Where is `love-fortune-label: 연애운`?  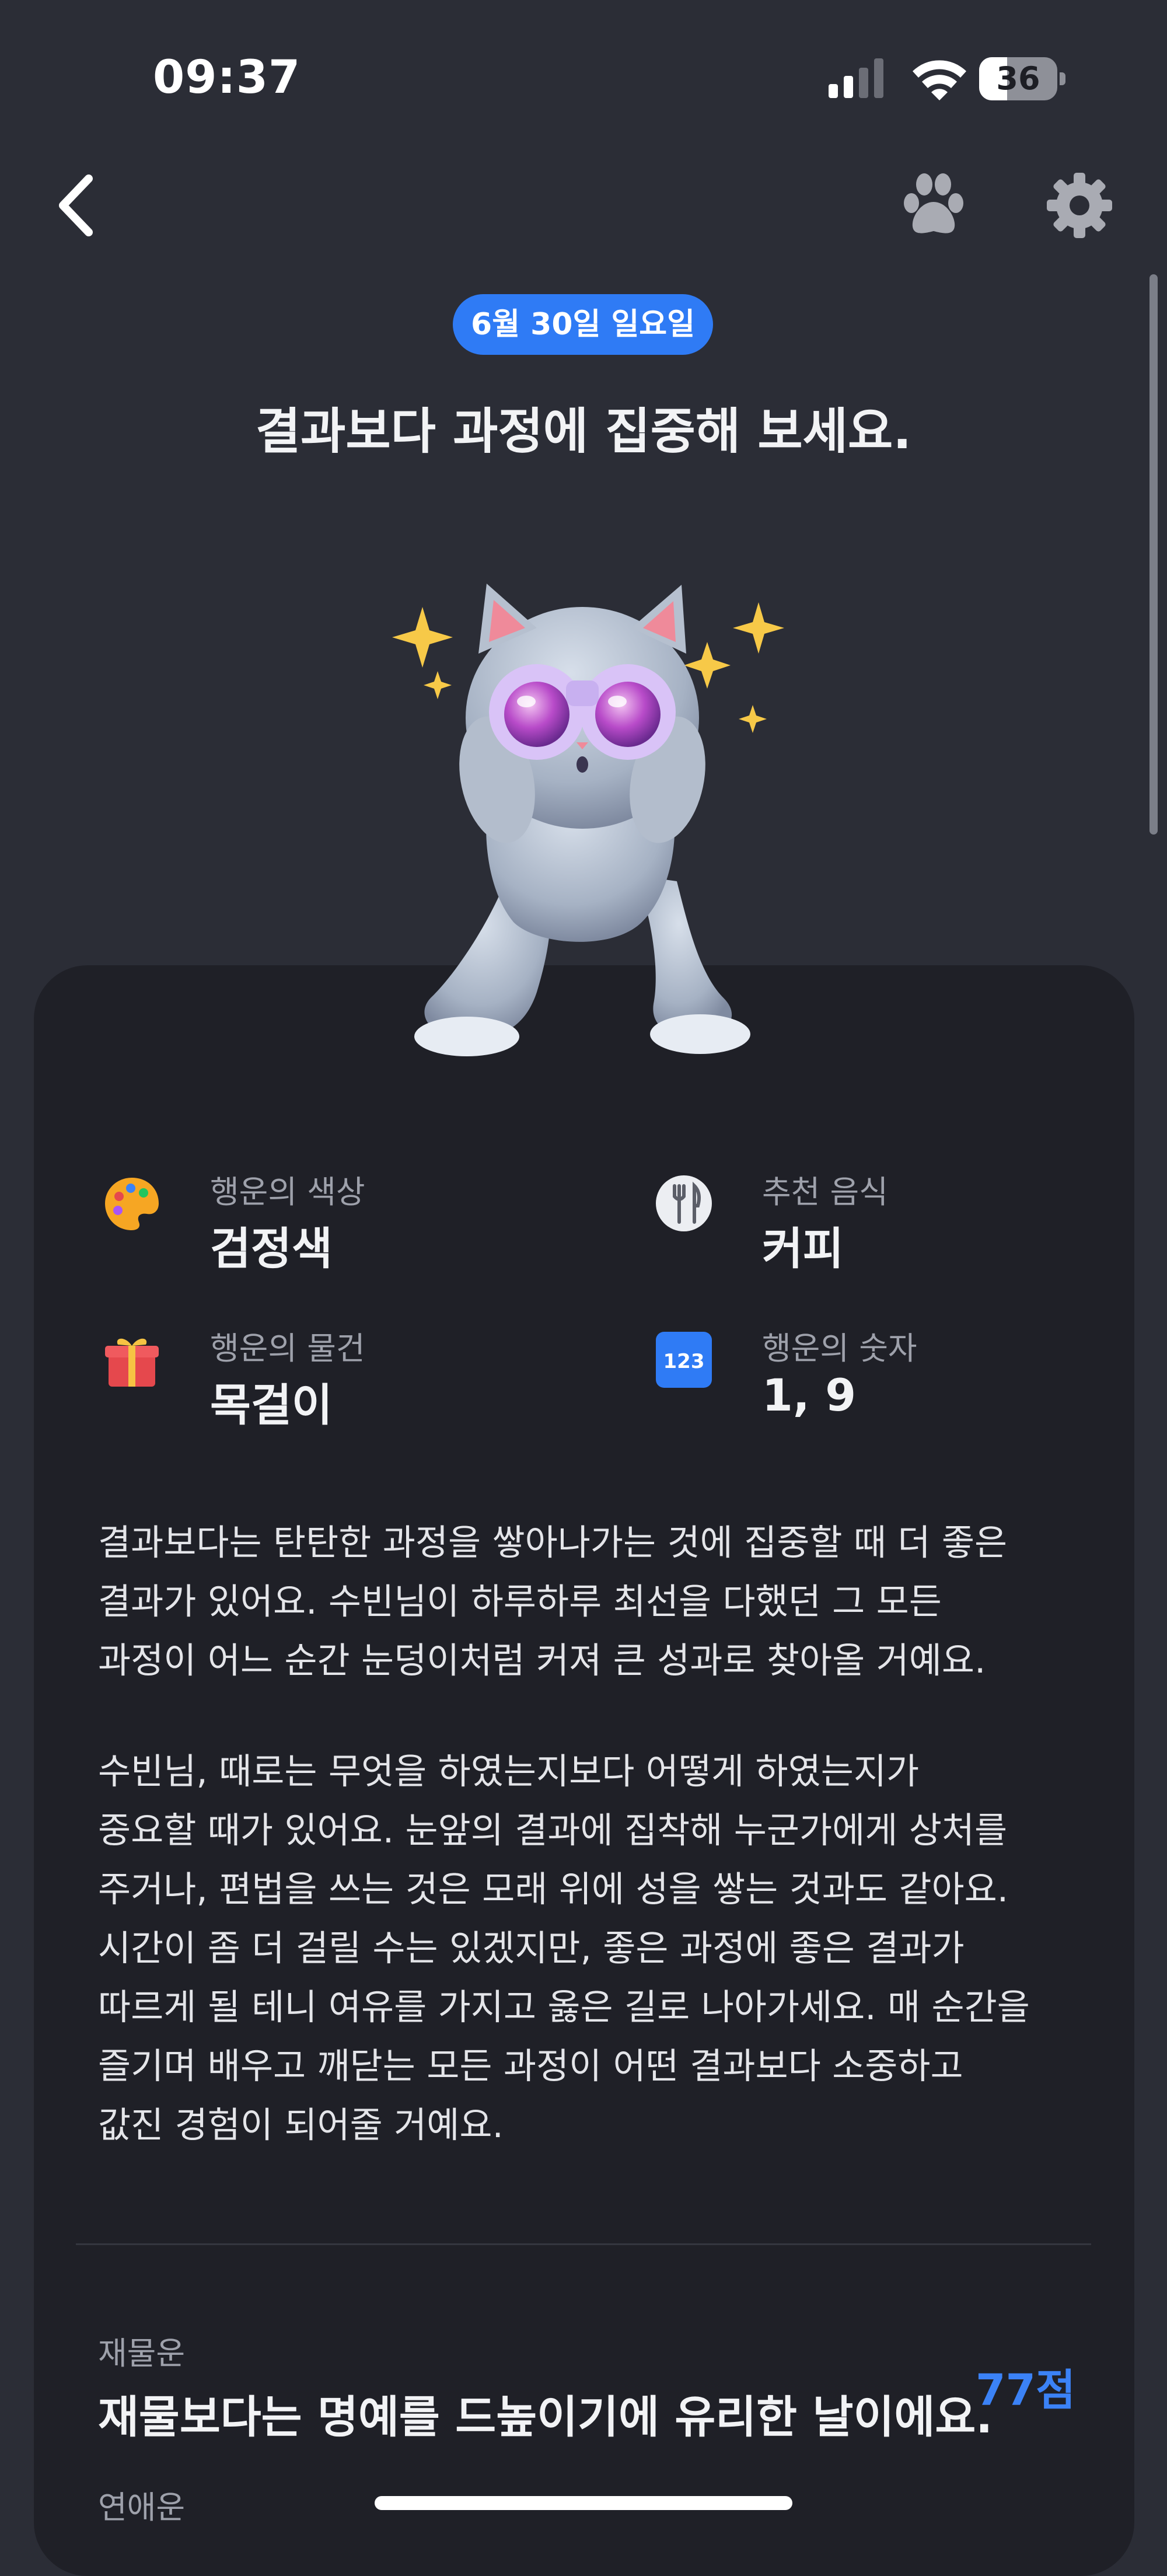 love-fortune-label: 연애운 is located at coordinates (142, 2507).